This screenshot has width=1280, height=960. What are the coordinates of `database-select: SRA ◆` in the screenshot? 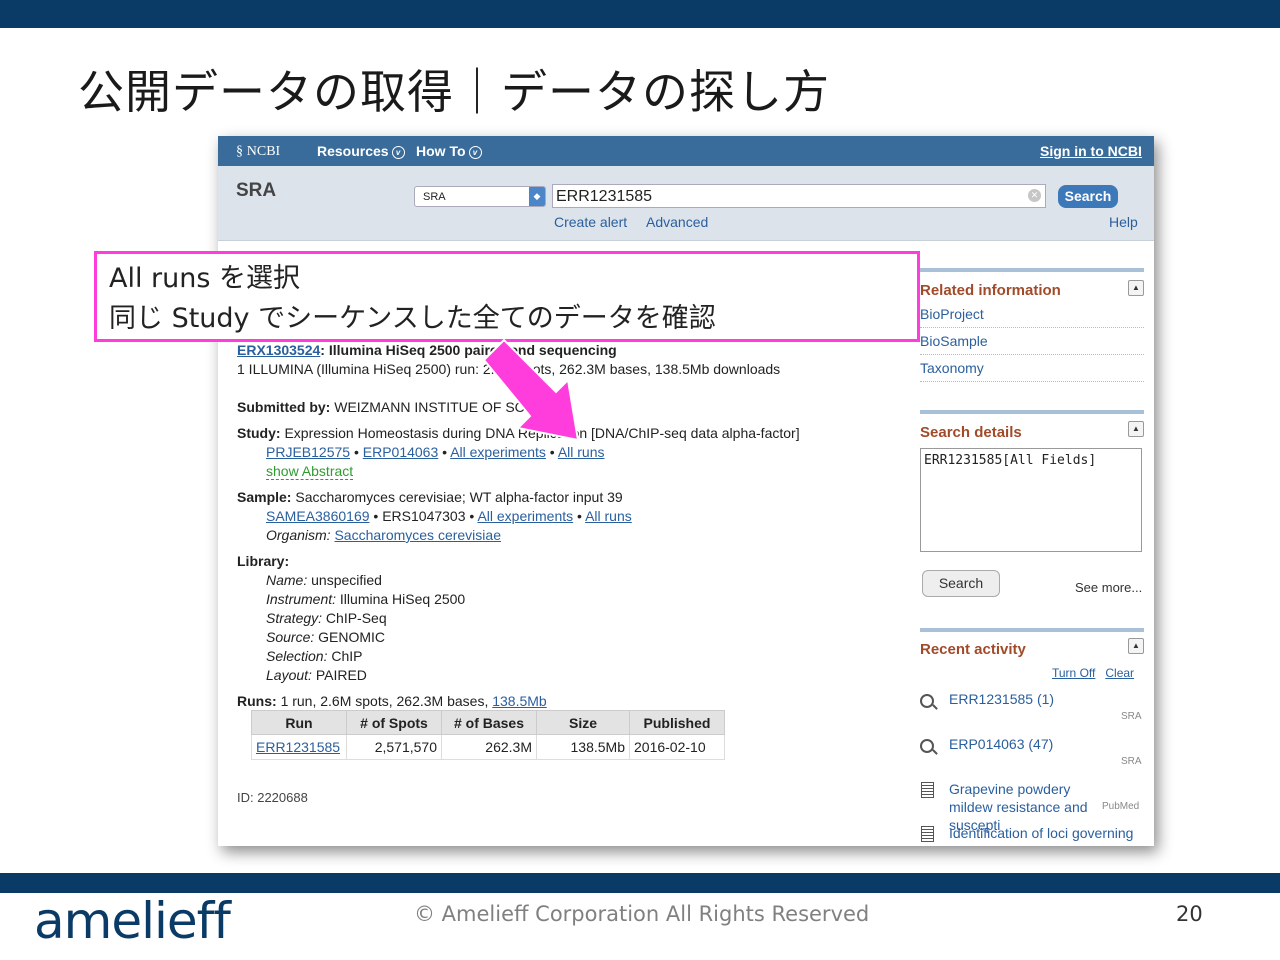 It's located at (480, 196).